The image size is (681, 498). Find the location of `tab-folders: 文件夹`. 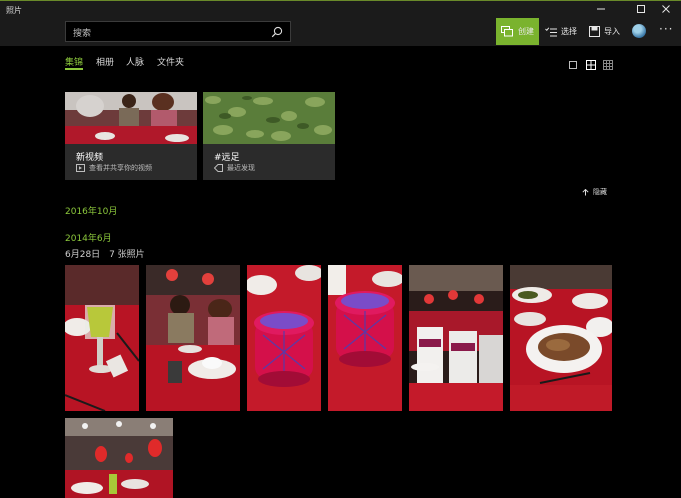

tab-folders: 文件夹 is located at coordinates (170, 61).